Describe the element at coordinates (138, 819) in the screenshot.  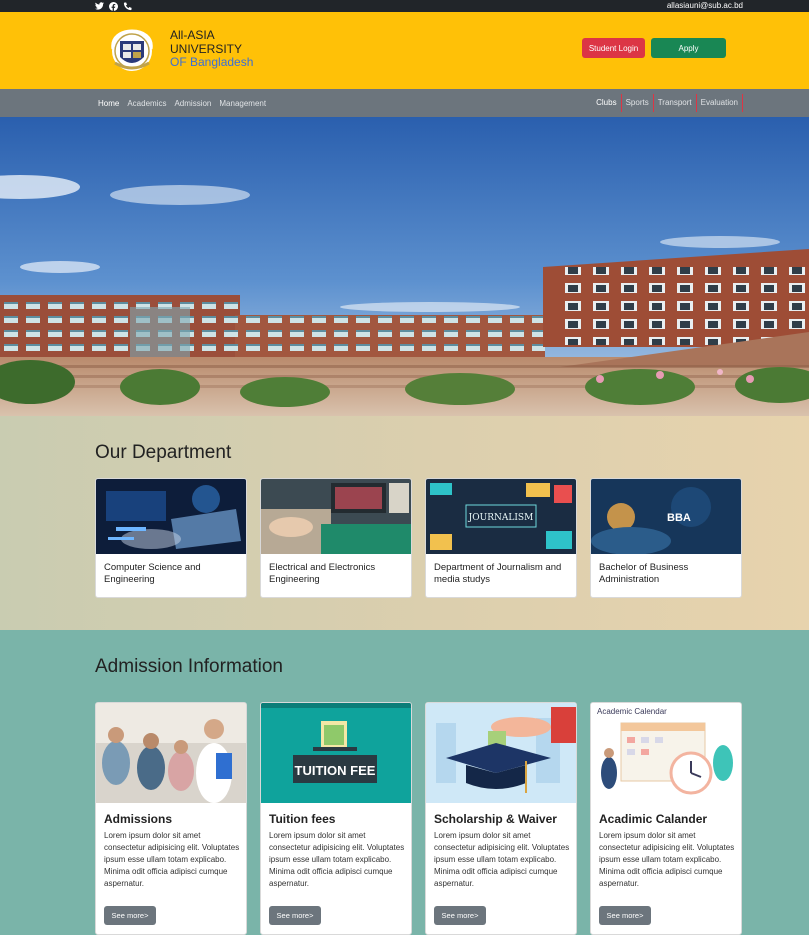
I see `admission-card-title: Admissions` at that location.